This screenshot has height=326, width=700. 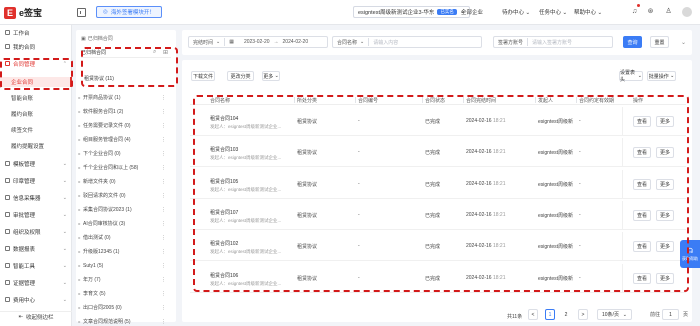 I want to click on sidebar-subitem-reminder-settings: 履约提醒设置, so click(x=36, y=146).